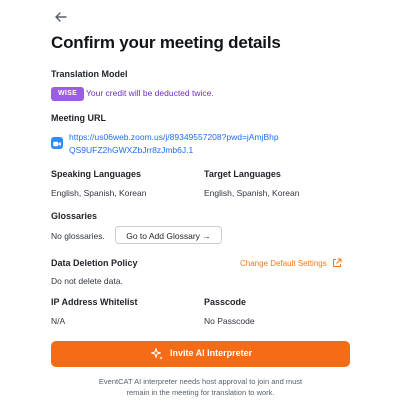 The width and height of the screenshot is (406, 408). What do you see at coordinates (94, 302) in the screenshot?
I see `ip-whitelist-label: IP Address Whitelist` at bounding box center [94, 302].